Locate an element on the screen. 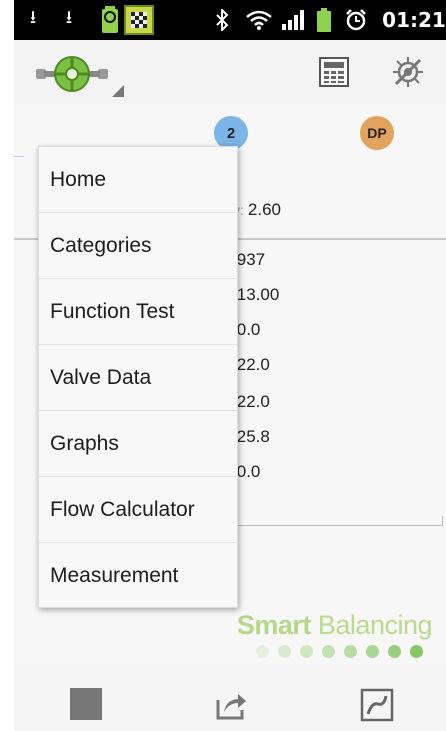 This screenshot has width=446, height=731. value-text: 937 is located at coordinates (251, 259).